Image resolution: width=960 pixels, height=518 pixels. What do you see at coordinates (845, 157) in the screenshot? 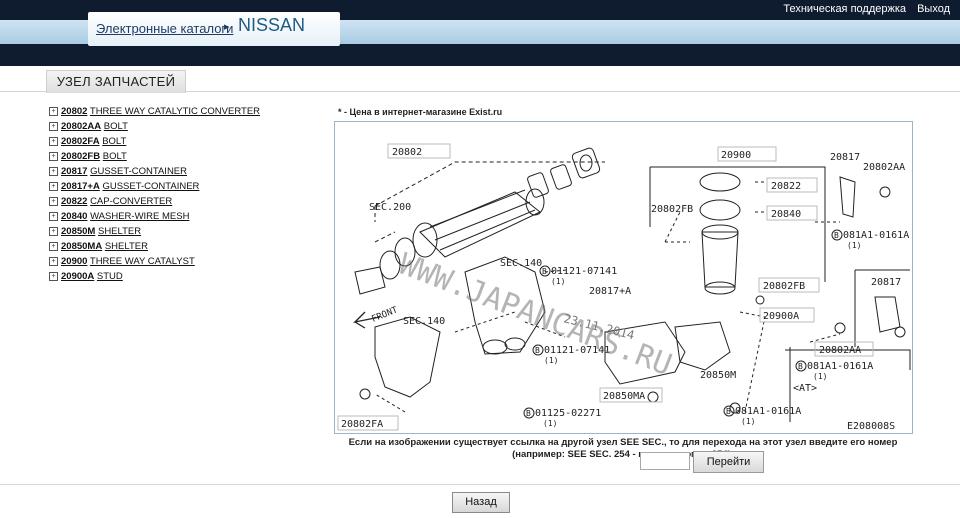
I see `diagram-label-20817-top: 20817` at bounding box center [845, 157].